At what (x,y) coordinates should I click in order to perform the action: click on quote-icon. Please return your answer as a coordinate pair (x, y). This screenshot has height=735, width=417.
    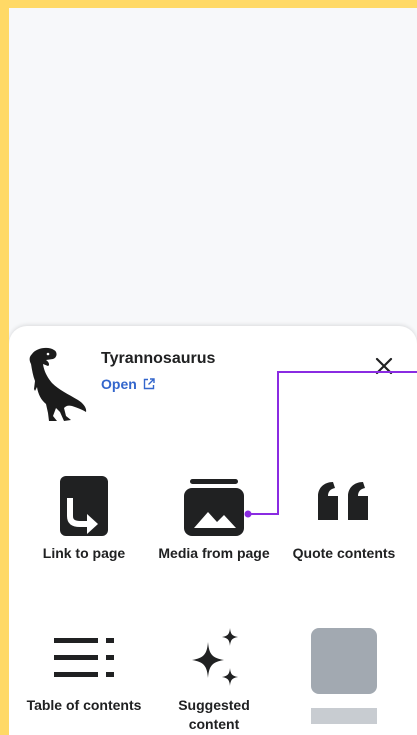
    Looking at the image, I should click on (343, 501).